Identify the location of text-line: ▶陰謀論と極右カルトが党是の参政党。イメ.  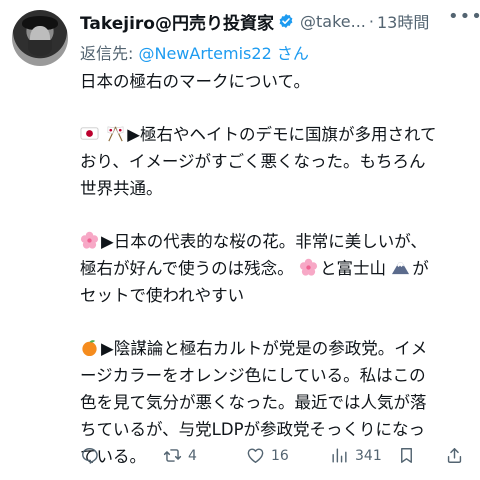
(277, 348).